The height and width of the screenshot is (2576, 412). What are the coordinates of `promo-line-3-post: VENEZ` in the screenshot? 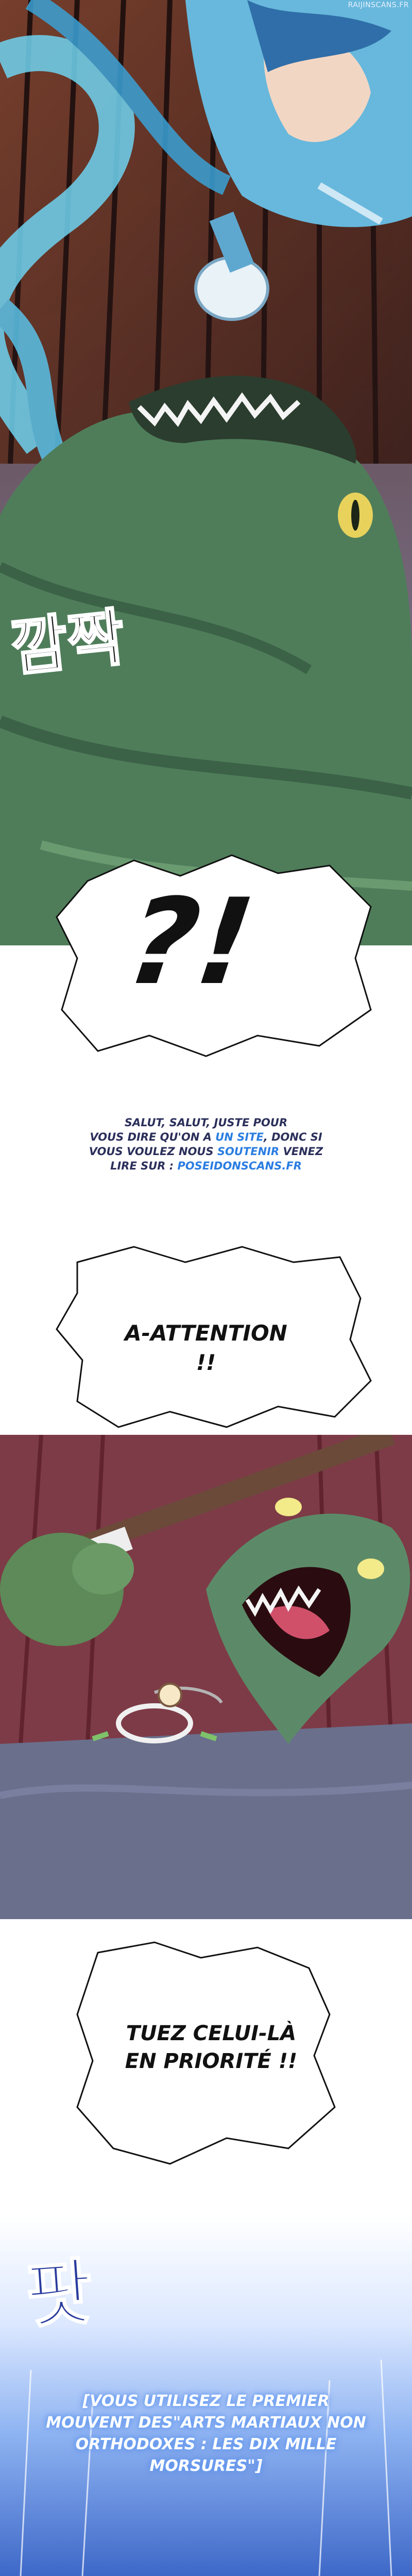 It's located at (301, 1151).